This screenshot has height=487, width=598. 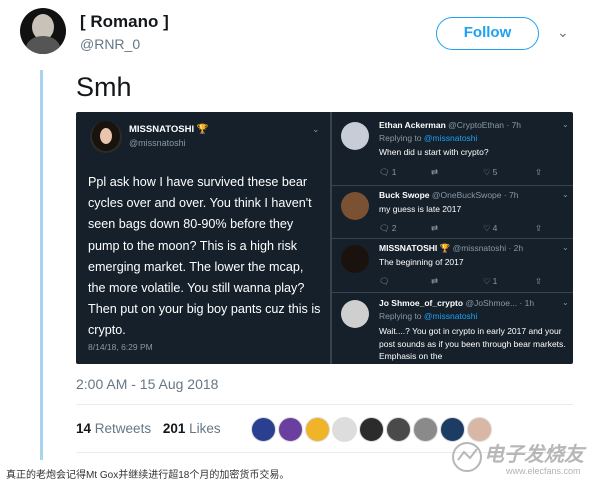 What do you see at coordinates (157, 143) in the screenshot?
I see `quoted-author-handle: @missnatoshi` at bounding box center [157, 143].